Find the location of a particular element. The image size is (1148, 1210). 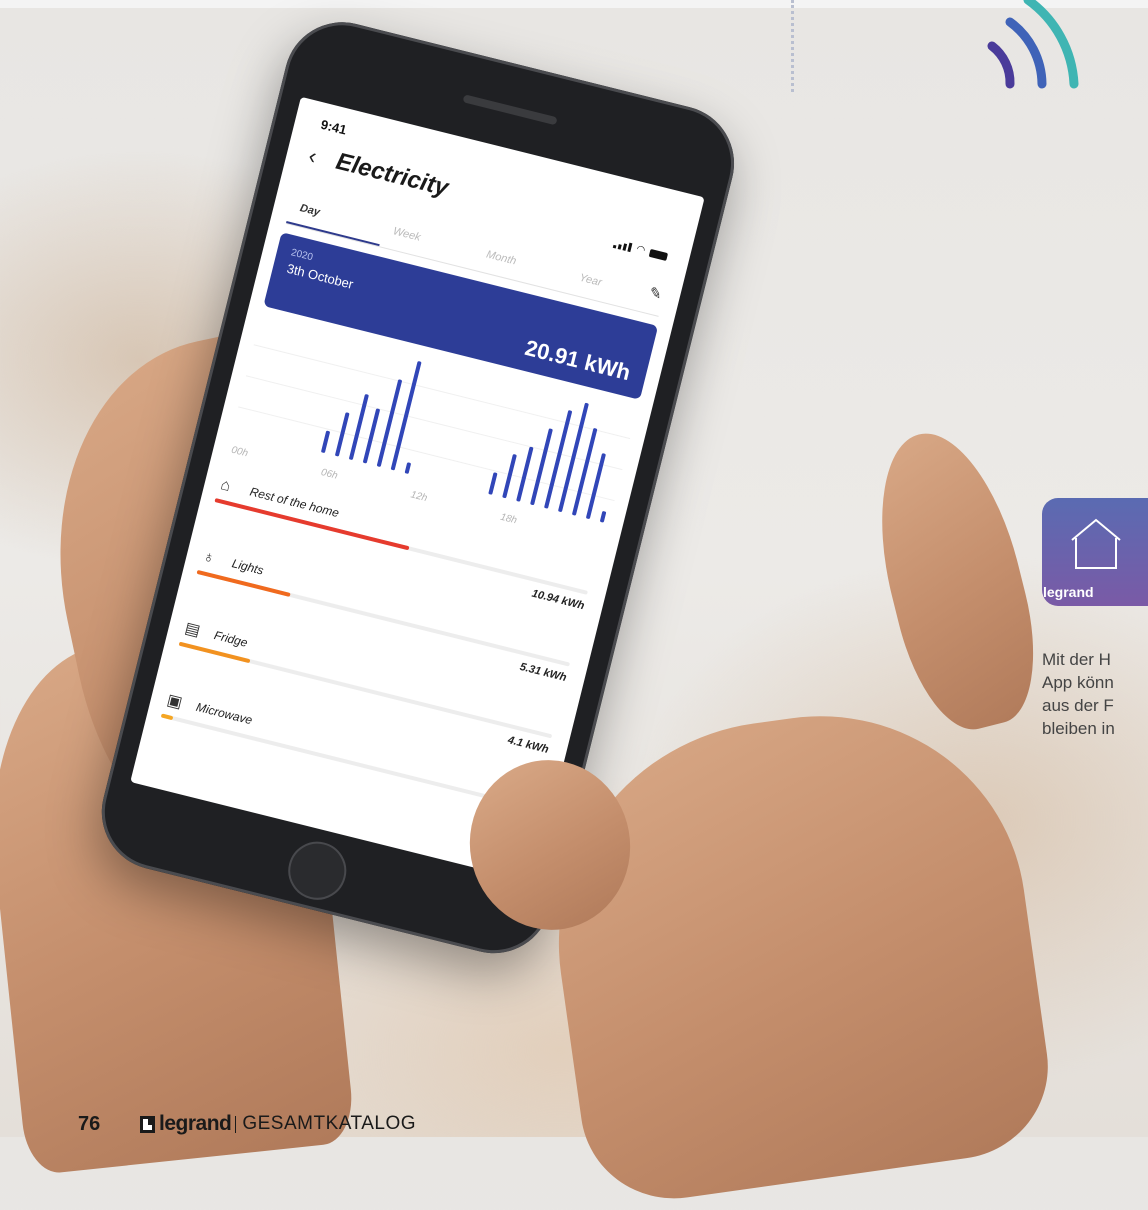

back-icon: ‹ is located at coordinates (312, 156).